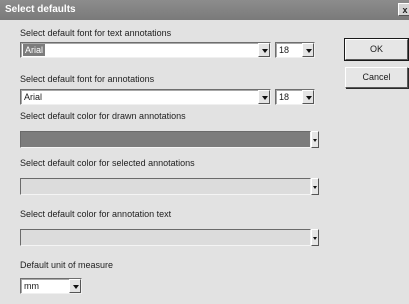 Image resolution: width=409 pixels, height=304 pixels. What do you see at coordinates (31, 286) in the screenshot?
I see `unit-value: mm` at bounding box center [31, 286].